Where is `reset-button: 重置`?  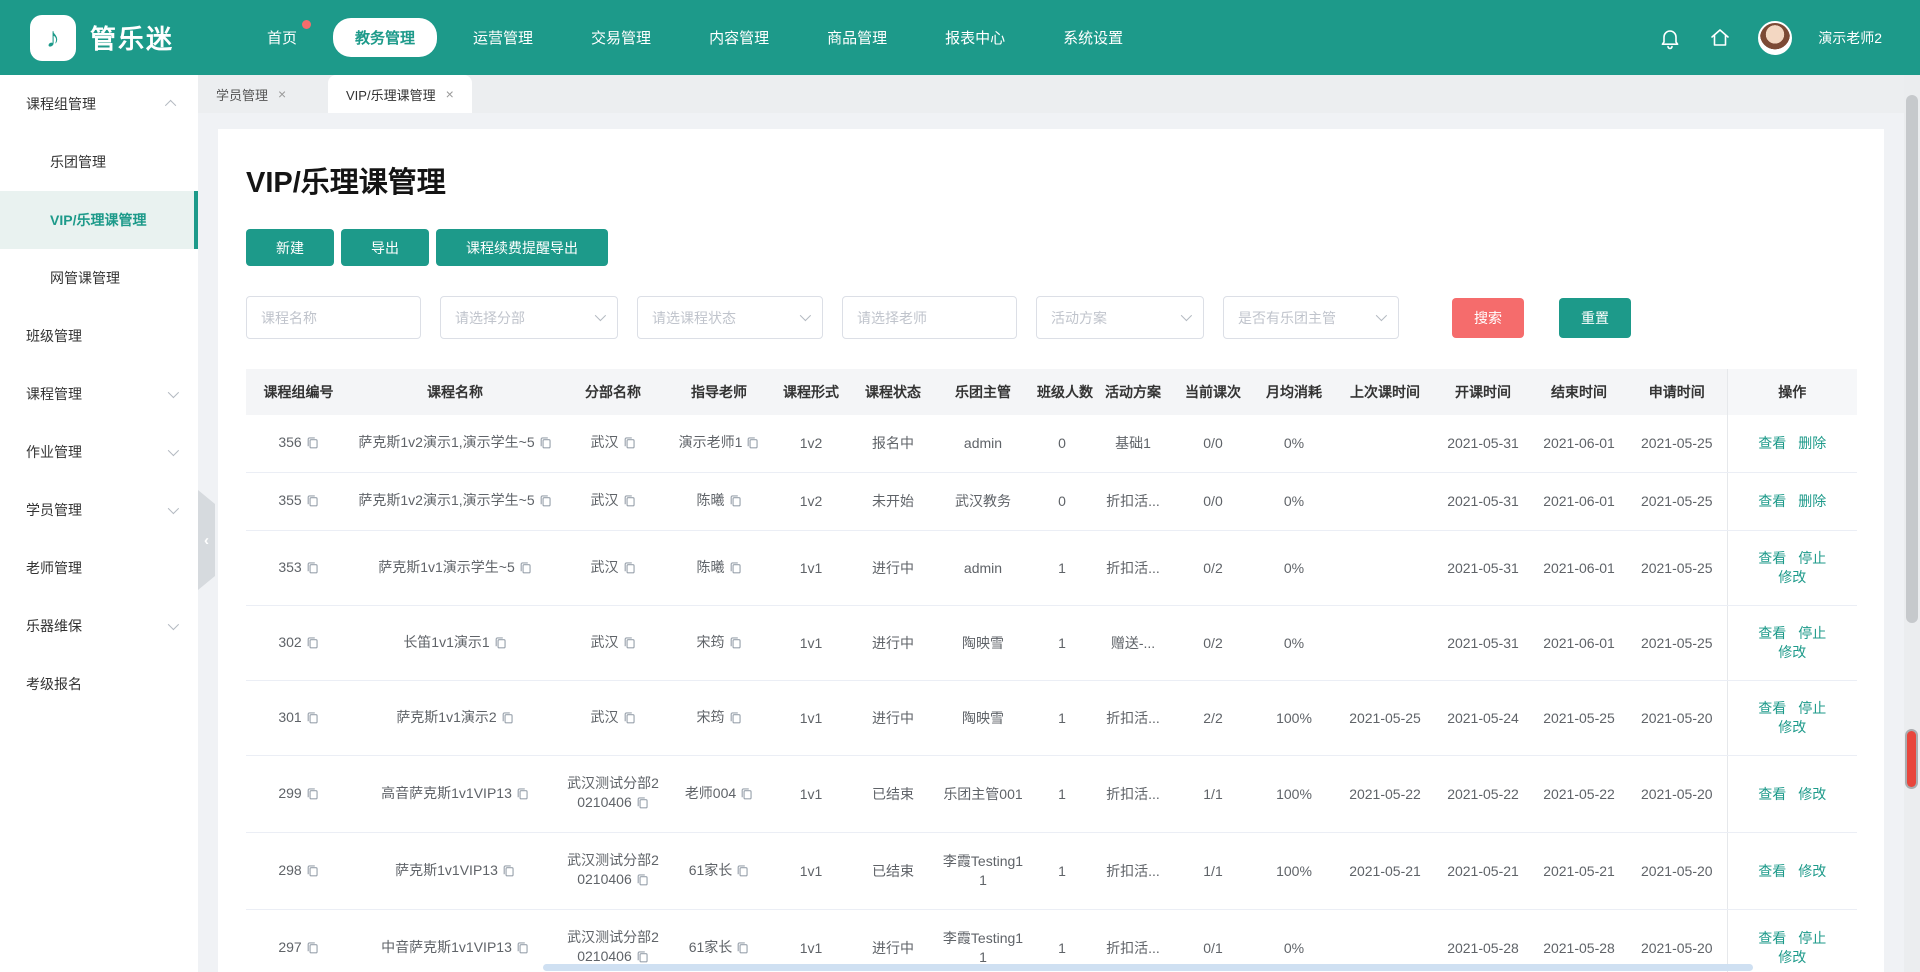 reset-button: 重置 is located at coordinates (1595, 317).